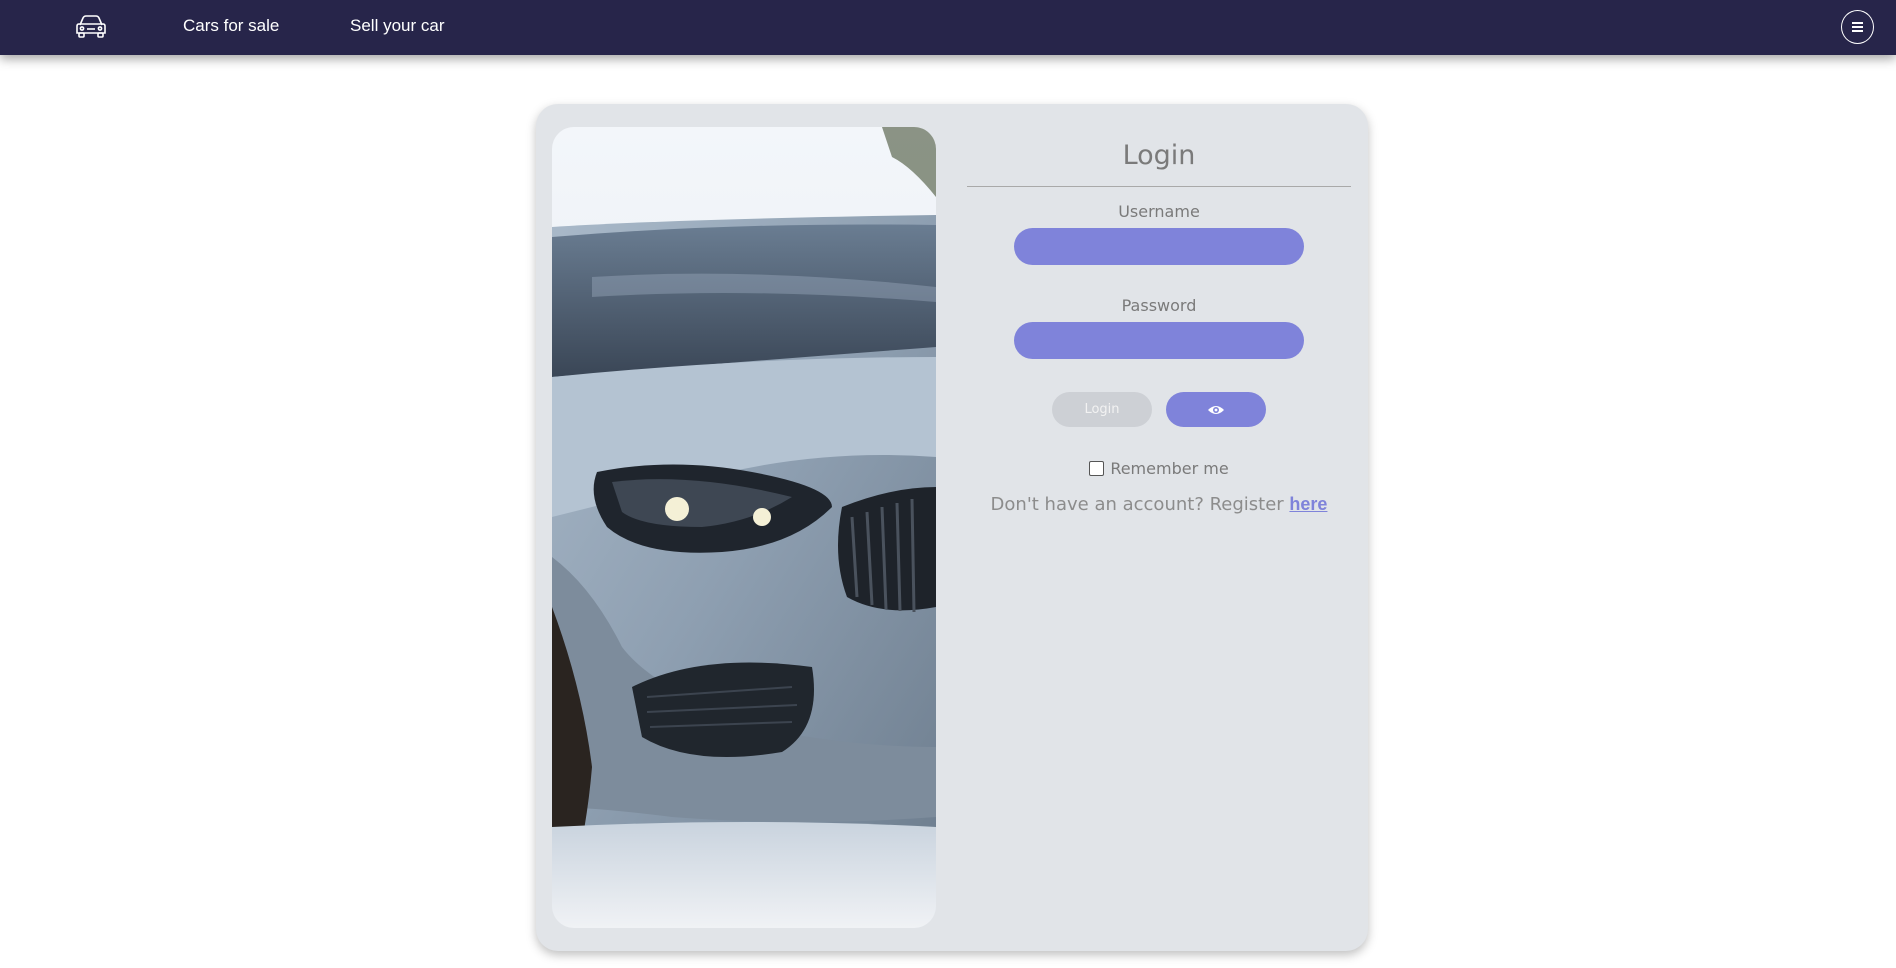 This screenshot has height=968, width=1896. I want to click on register-link: here, so click(1308, 504).